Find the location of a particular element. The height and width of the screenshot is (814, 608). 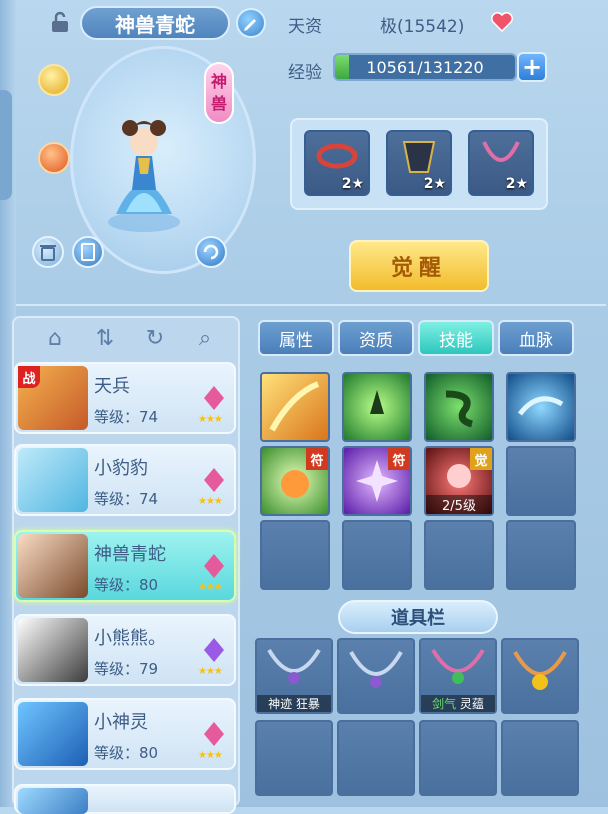

character-level: 等级：80 is located at coordinates (126, 585).